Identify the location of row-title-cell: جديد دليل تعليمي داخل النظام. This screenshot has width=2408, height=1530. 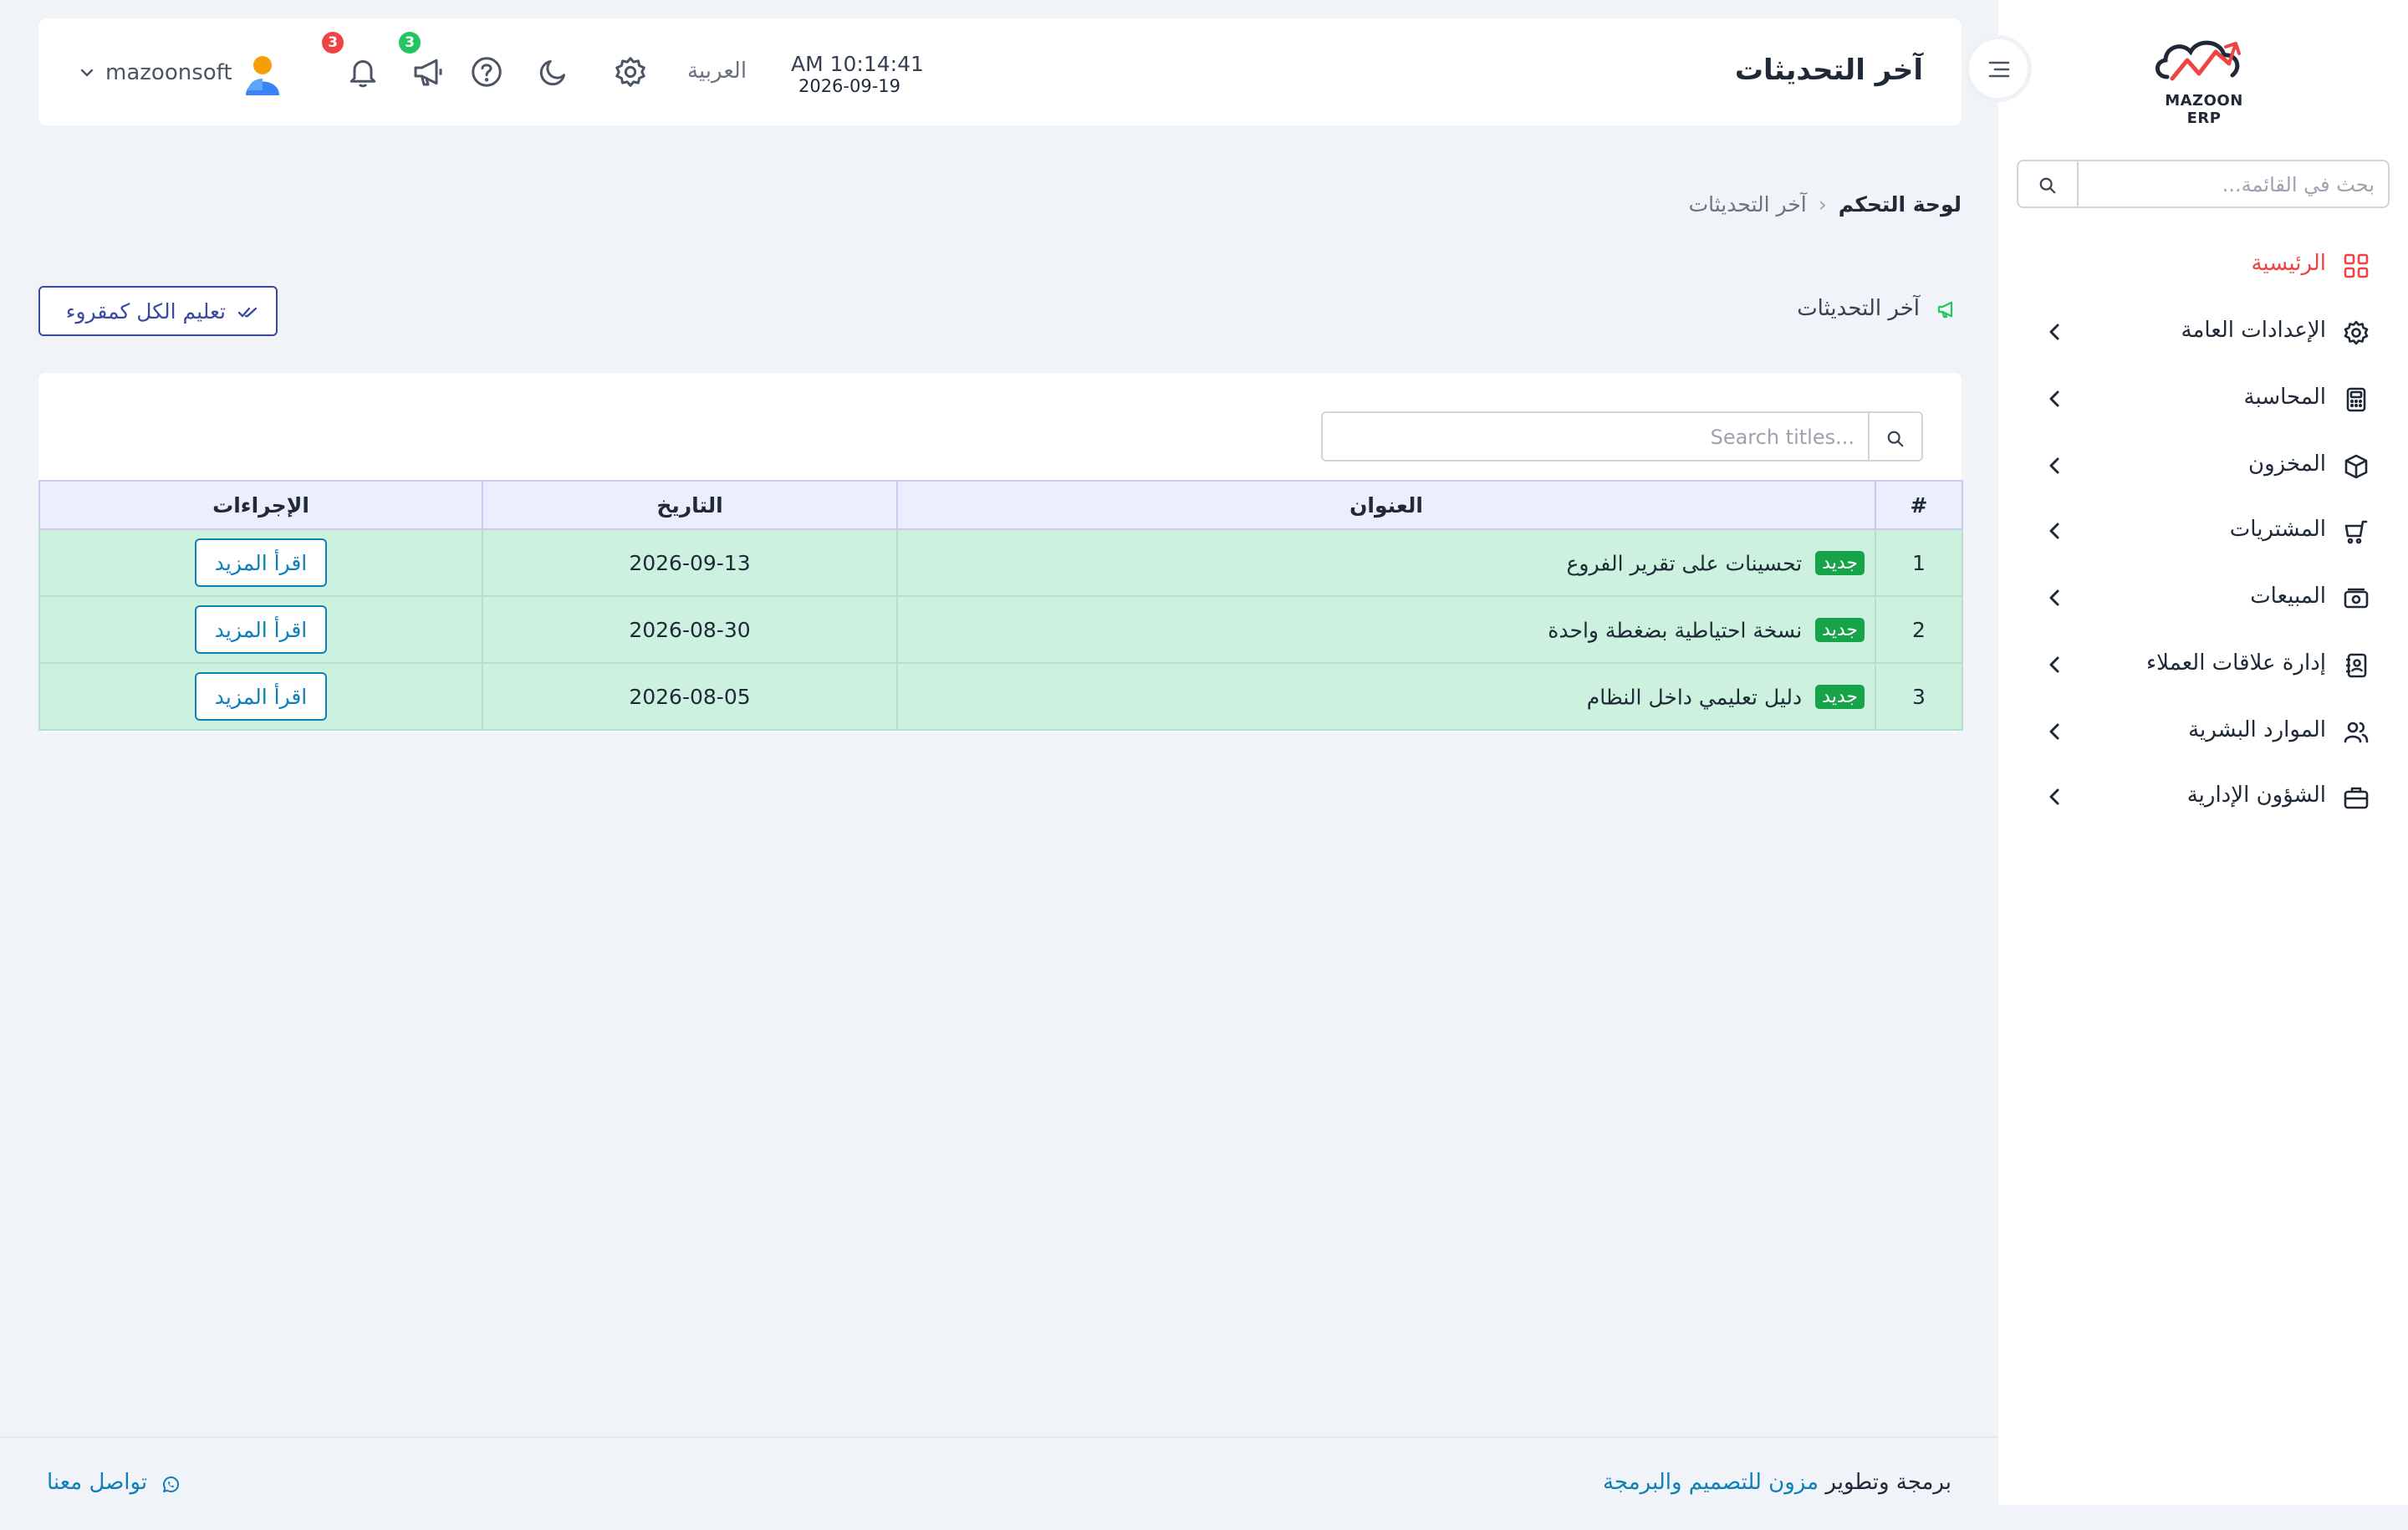
(1386, 696).